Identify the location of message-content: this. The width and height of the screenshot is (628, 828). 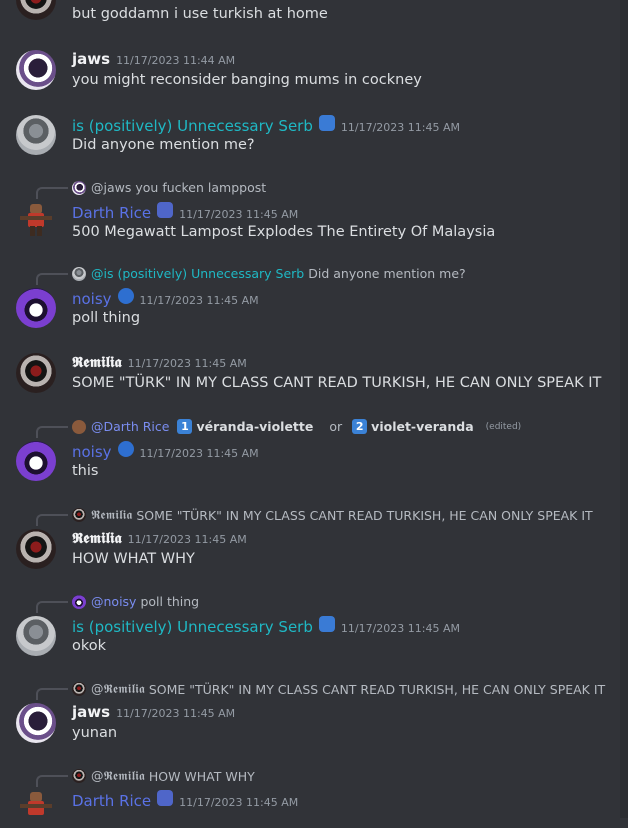
(85, 471).